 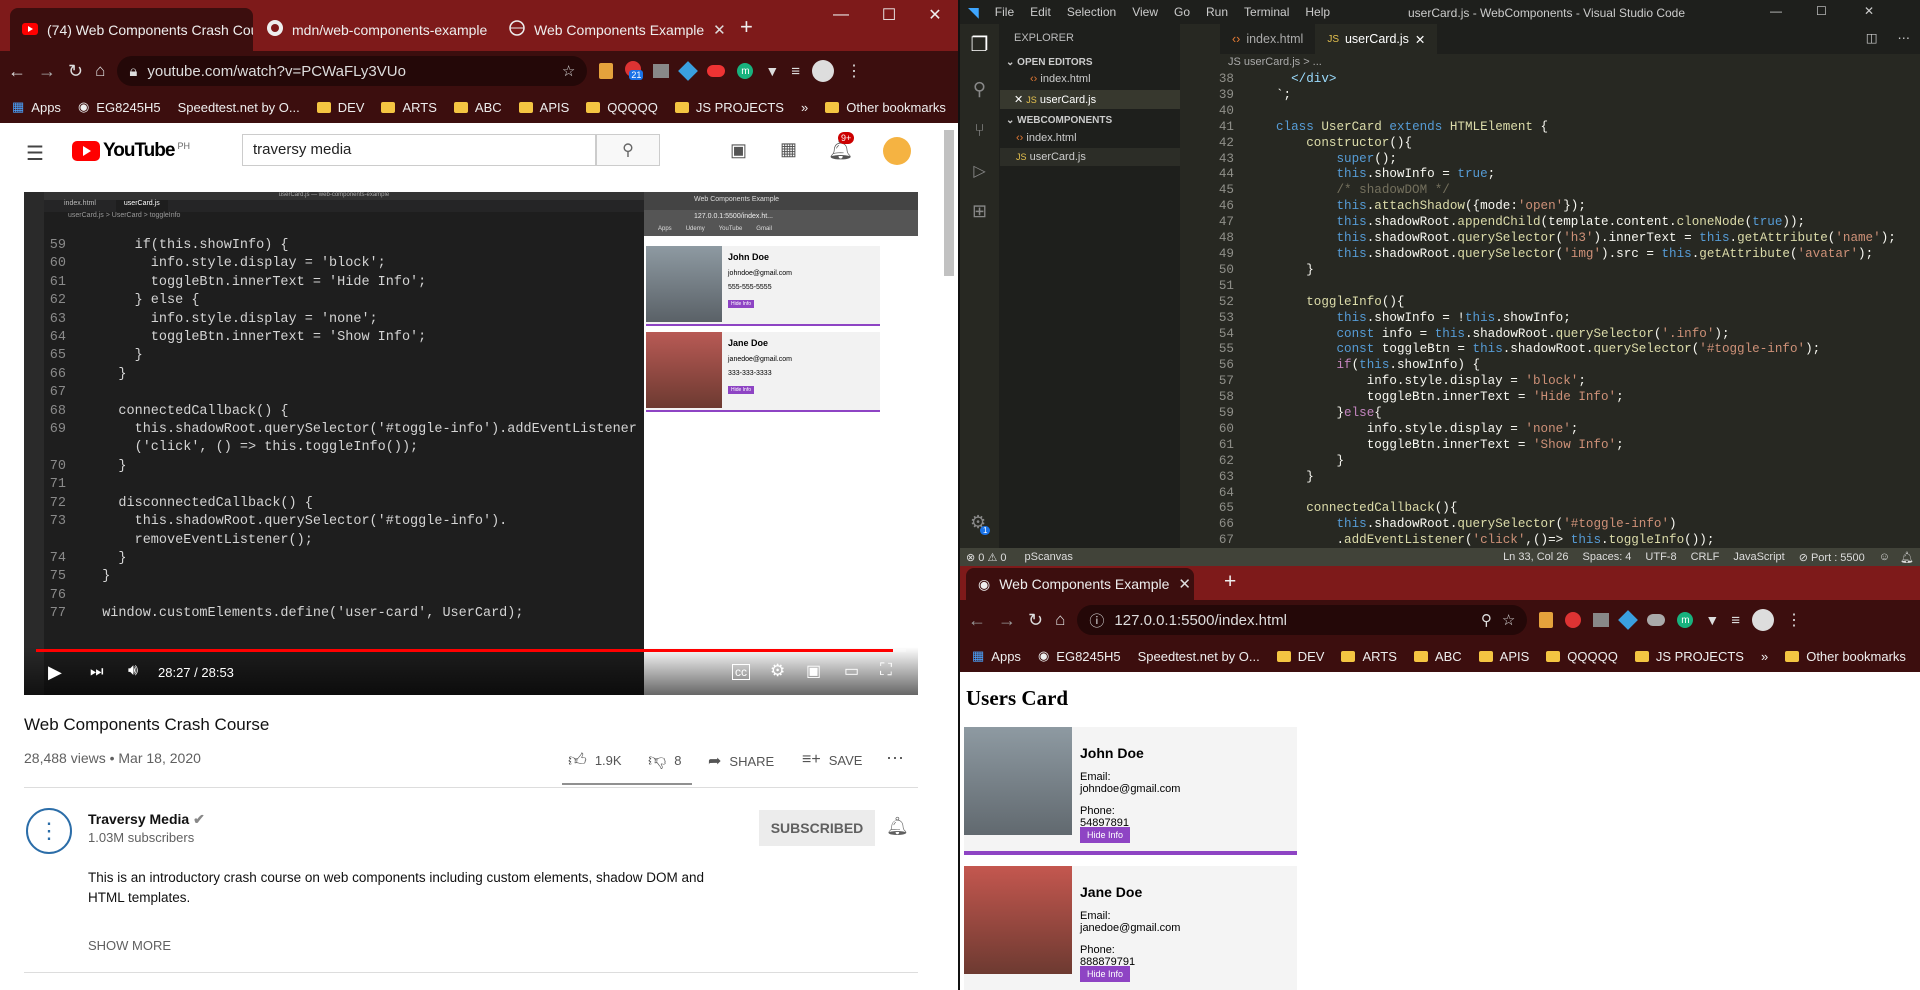 I want to click on explorer-files-icon: ❐, so click(x=979, y=44).